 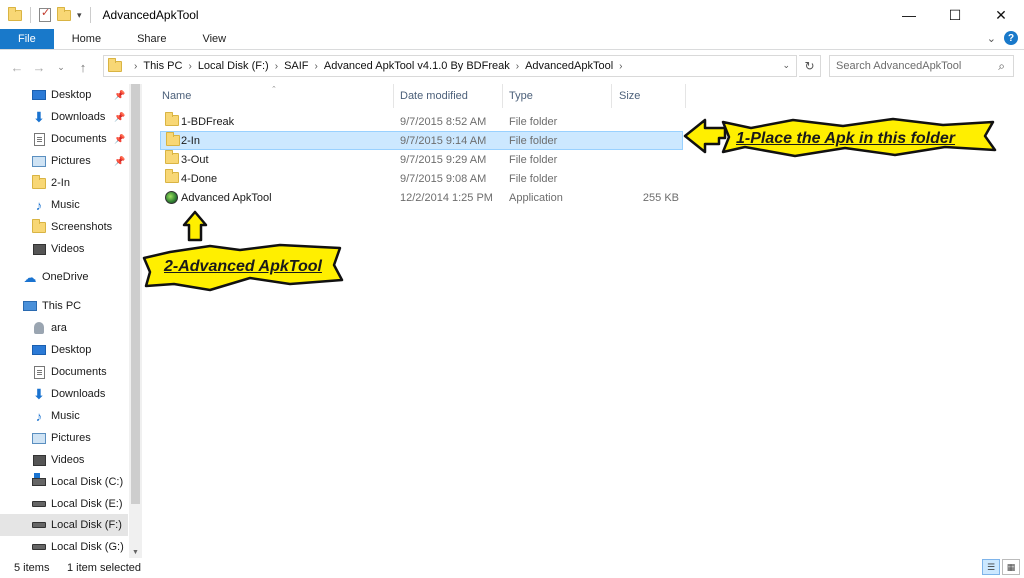 What do you see at coordinates (39, 161) in the screenshot?
I see `pictures-icon` at bounding box center [39, 161].